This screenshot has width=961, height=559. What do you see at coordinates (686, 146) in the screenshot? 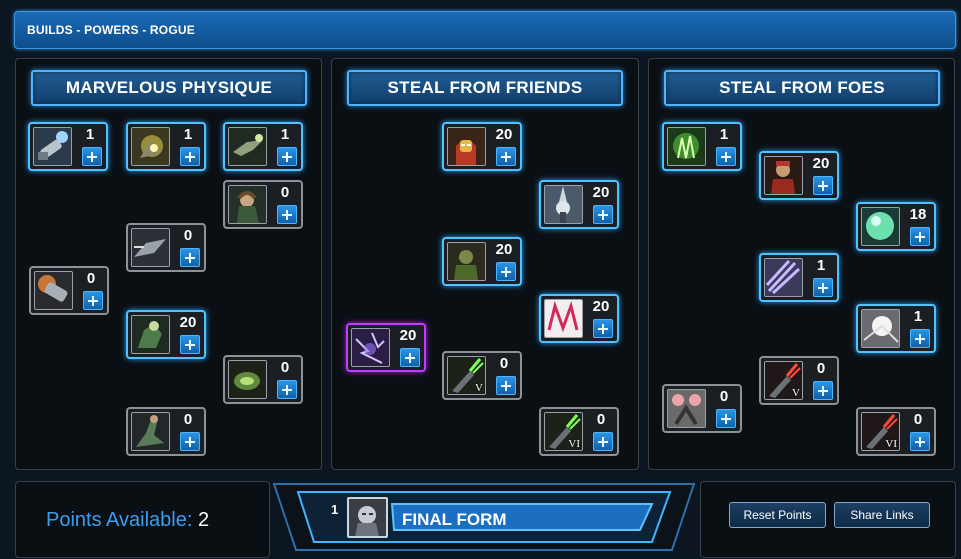
I see `green-hand-icon` at bounding box center [686, 146].